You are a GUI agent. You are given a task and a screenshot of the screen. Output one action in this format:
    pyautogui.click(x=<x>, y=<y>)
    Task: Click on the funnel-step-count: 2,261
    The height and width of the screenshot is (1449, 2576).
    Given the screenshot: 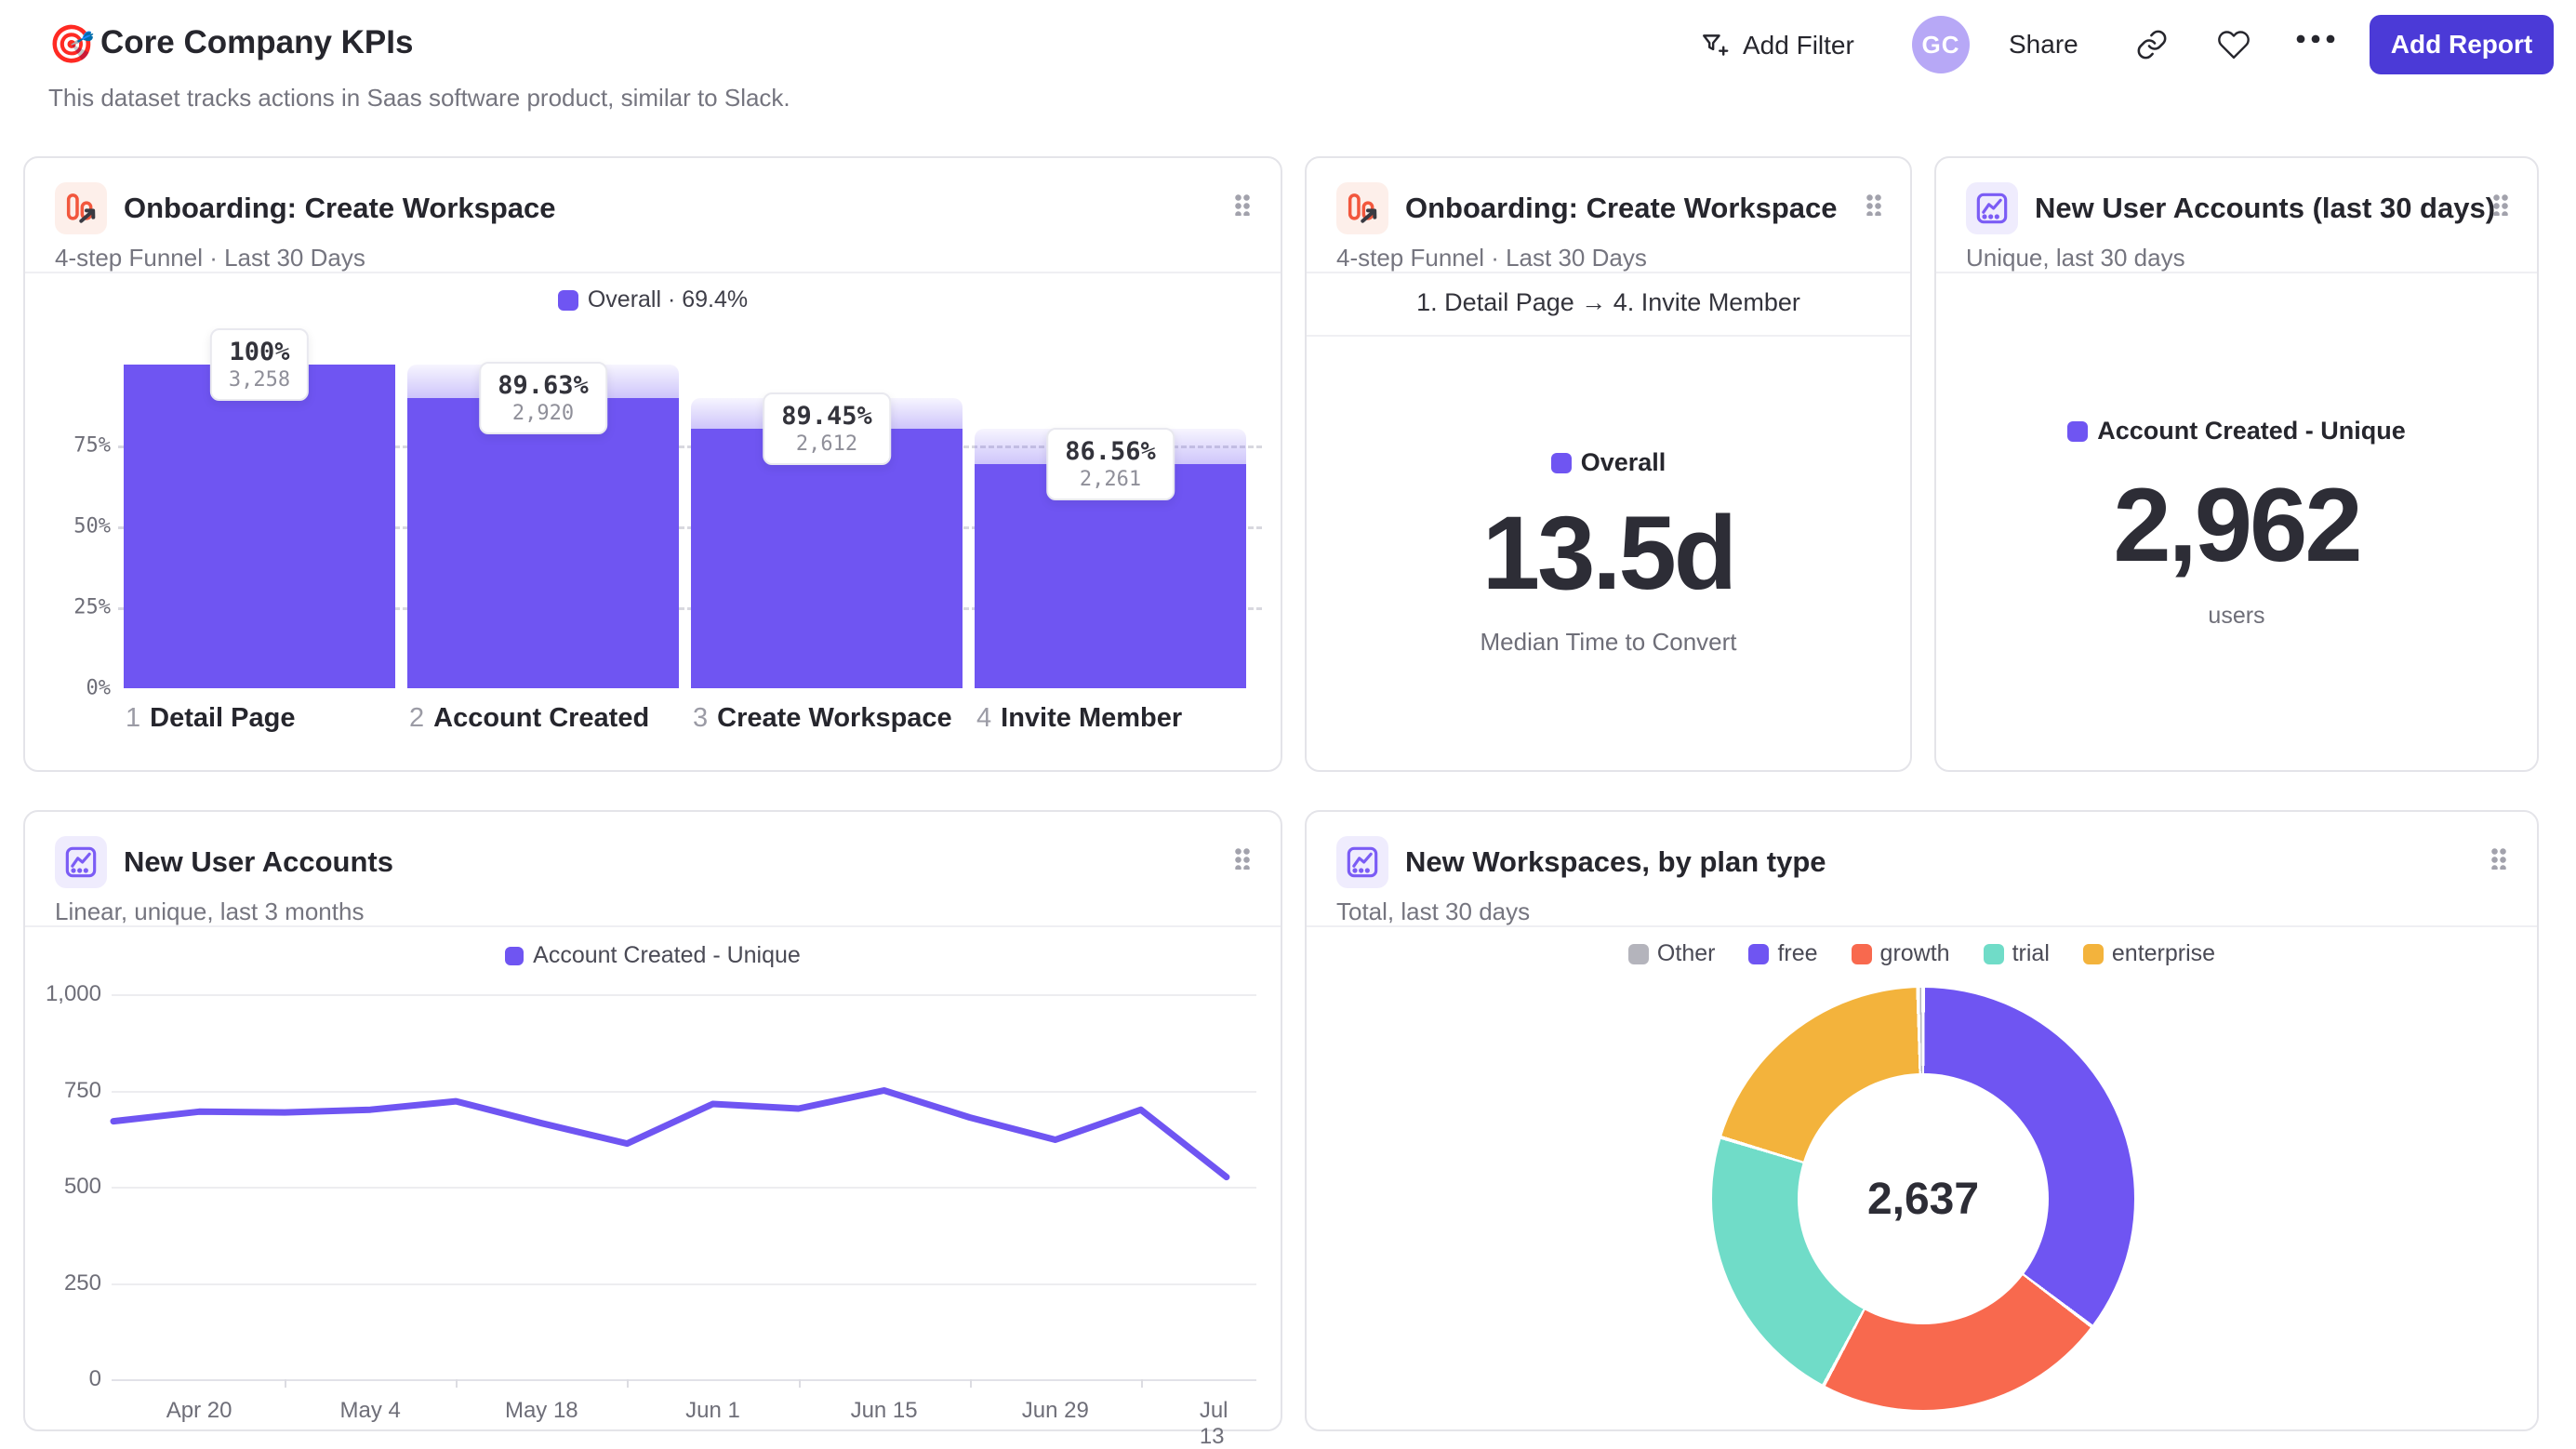 What is the action you would take?
    pyautogui.click(x=1110, y=479)
    